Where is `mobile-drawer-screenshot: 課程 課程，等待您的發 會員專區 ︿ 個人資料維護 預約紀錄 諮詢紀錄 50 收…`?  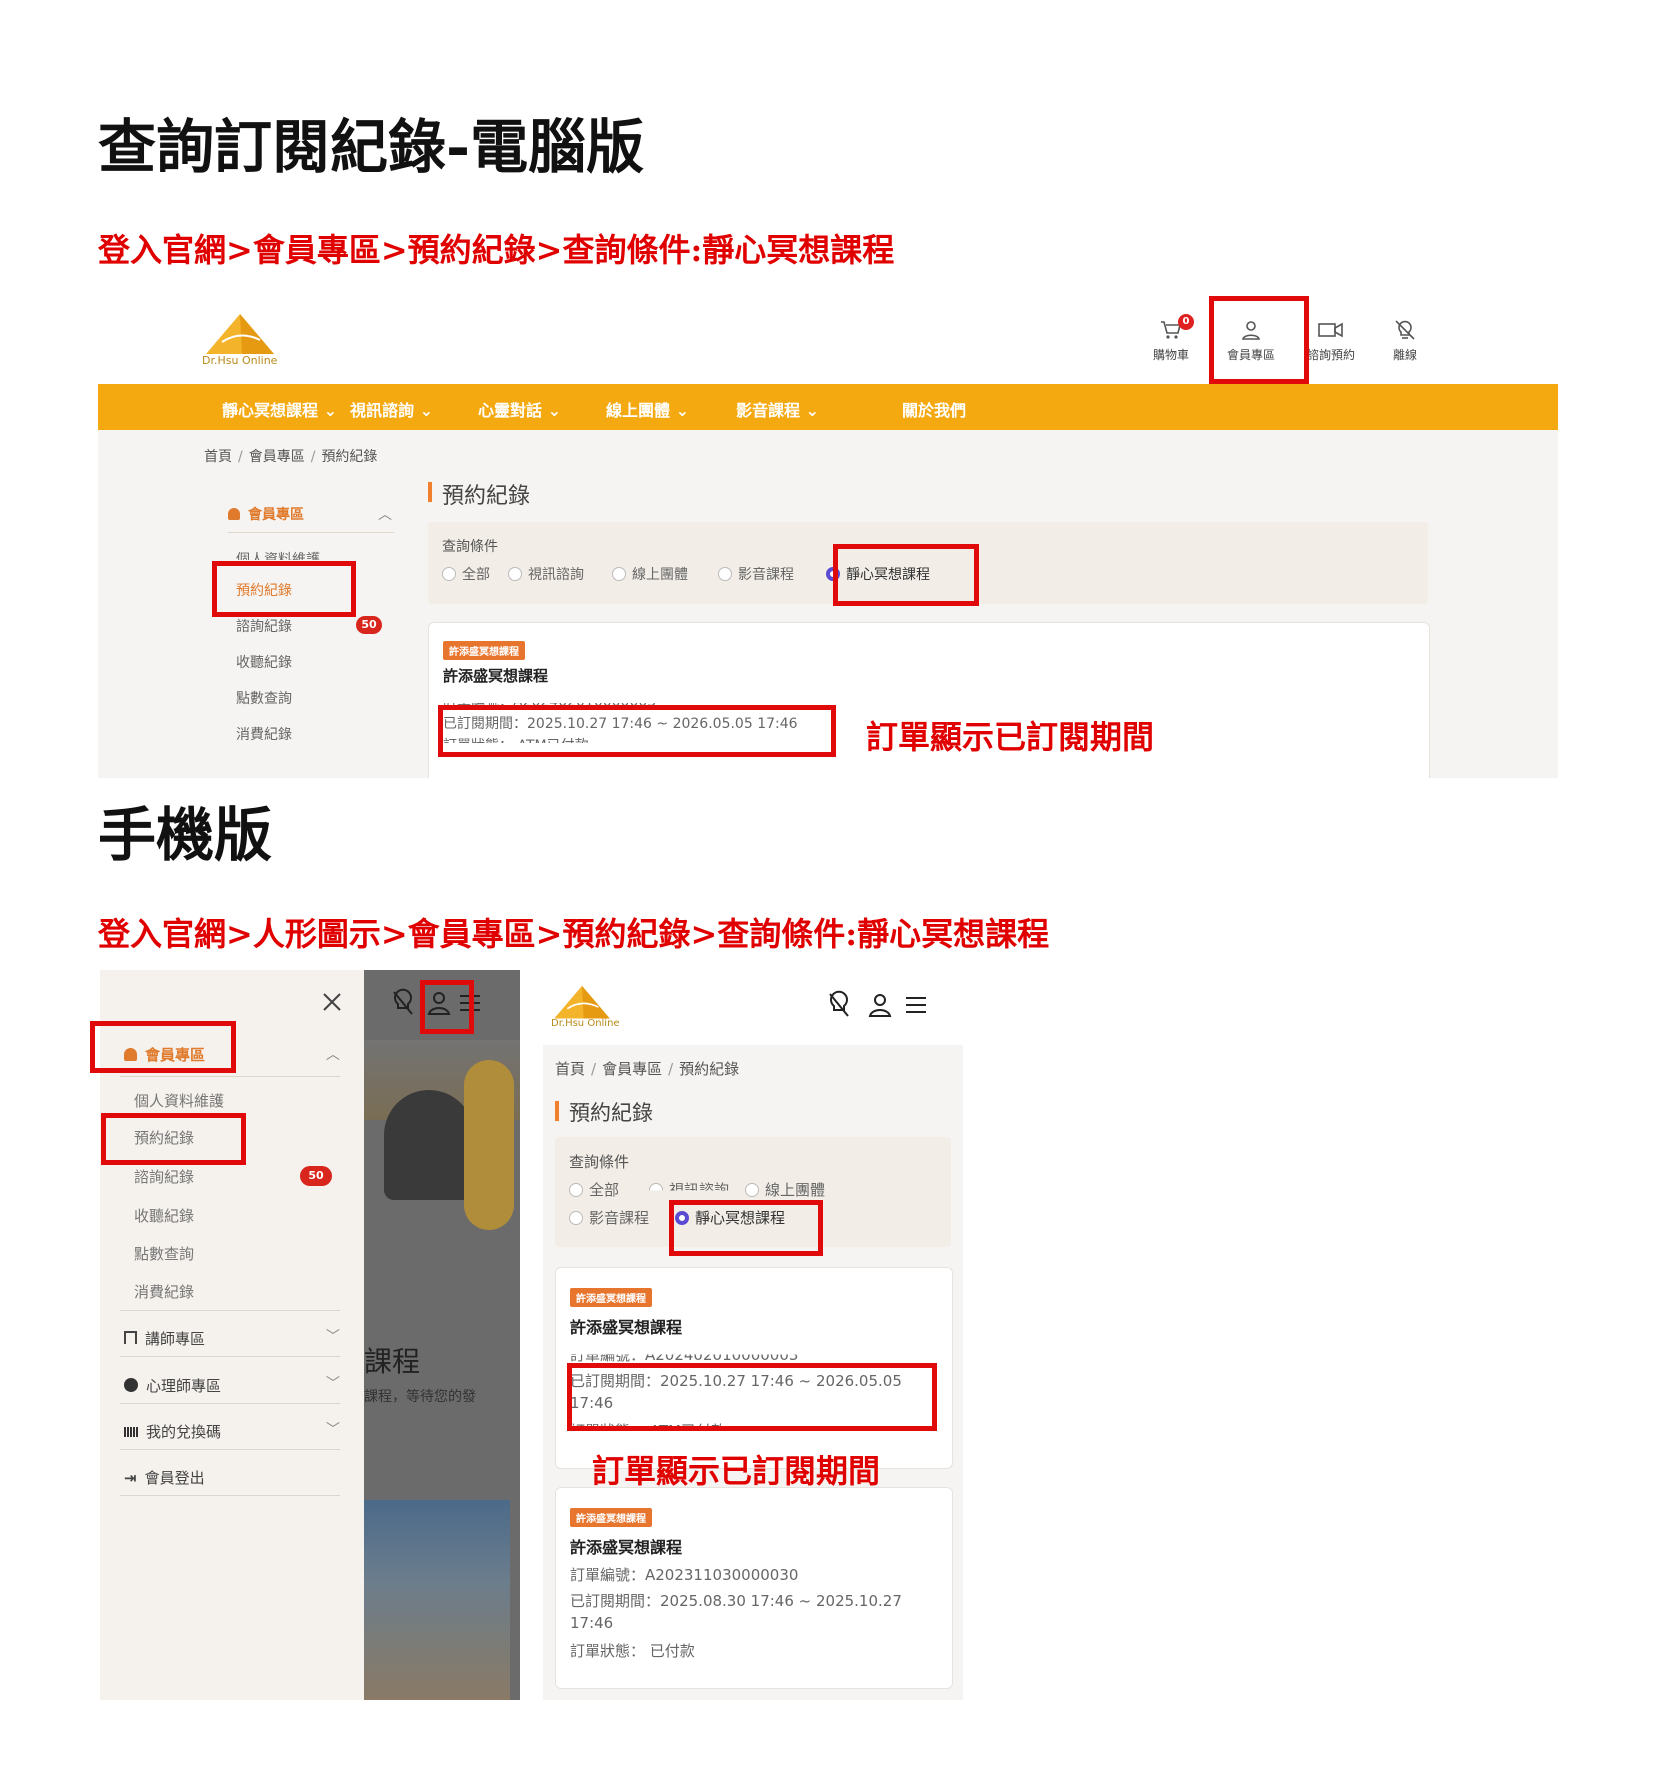
mobile-drawer-screenshot: 課程 課程，等待您的發 會員專區 ︿ 個人資料維護 預約紀錄 諮詢紀錄 50 收… is located at coordinates (310, 1335).